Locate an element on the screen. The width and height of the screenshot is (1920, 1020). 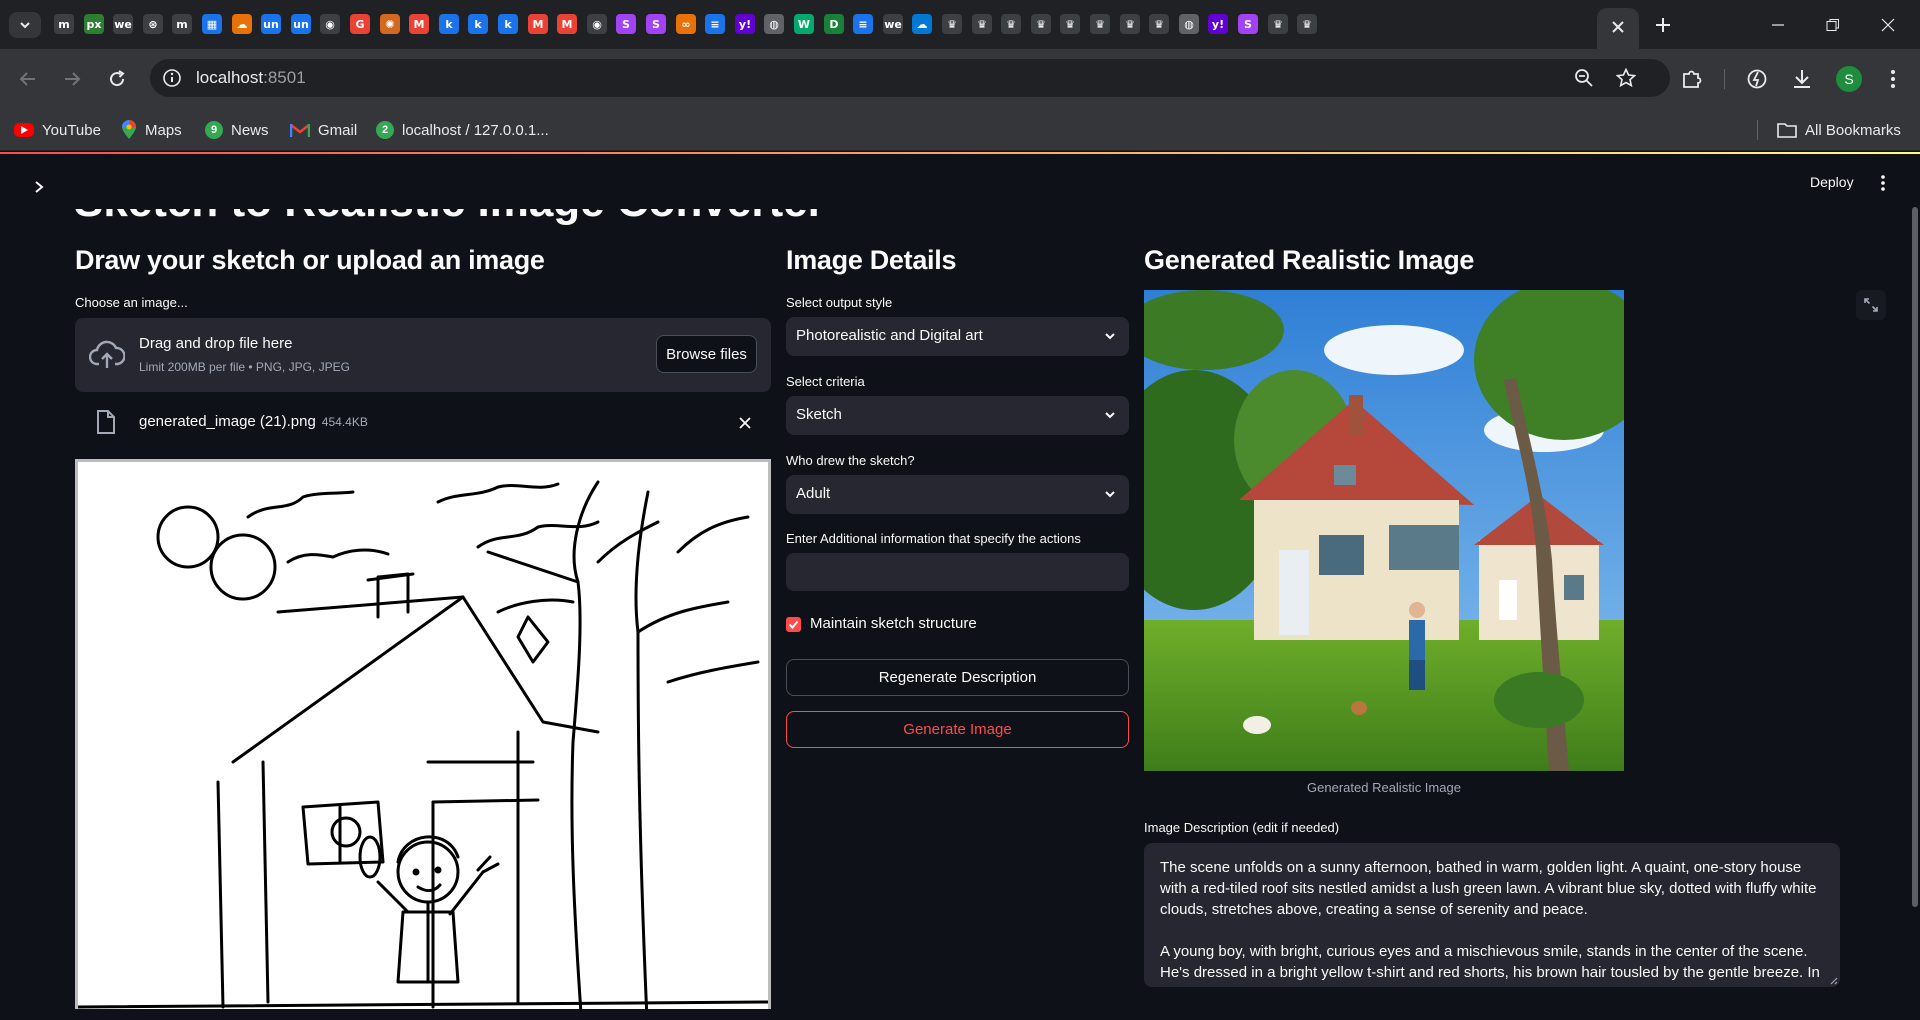
app-menu-button is located at coordinates (1883, 183).